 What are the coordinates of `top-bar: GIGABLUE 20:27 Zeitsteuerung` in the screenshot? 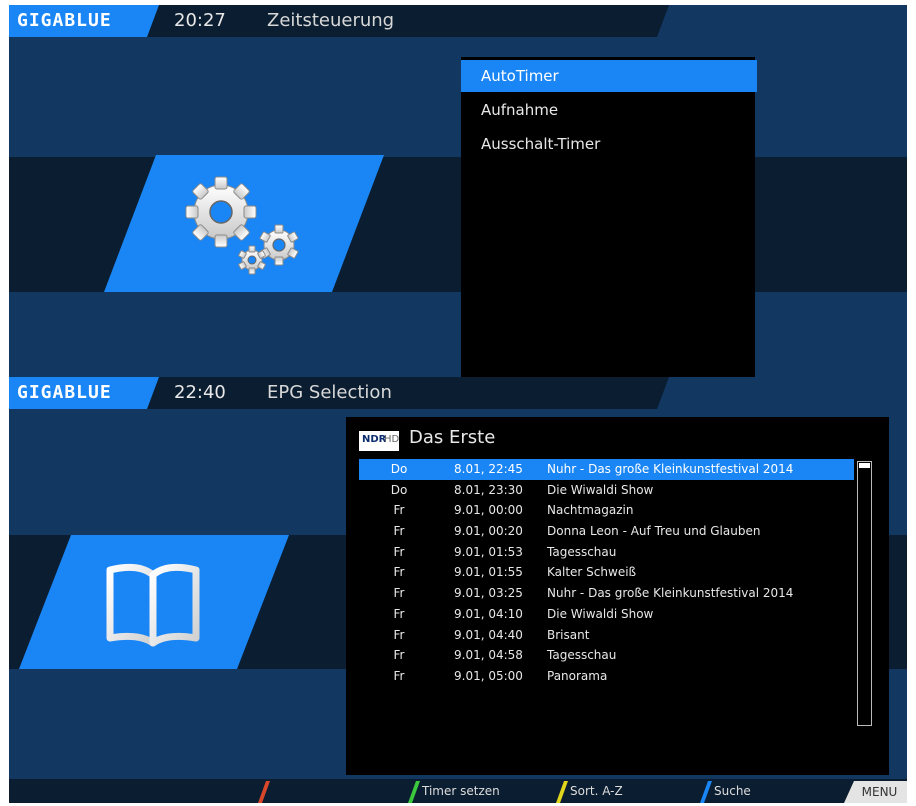 It's located at (344, 21).